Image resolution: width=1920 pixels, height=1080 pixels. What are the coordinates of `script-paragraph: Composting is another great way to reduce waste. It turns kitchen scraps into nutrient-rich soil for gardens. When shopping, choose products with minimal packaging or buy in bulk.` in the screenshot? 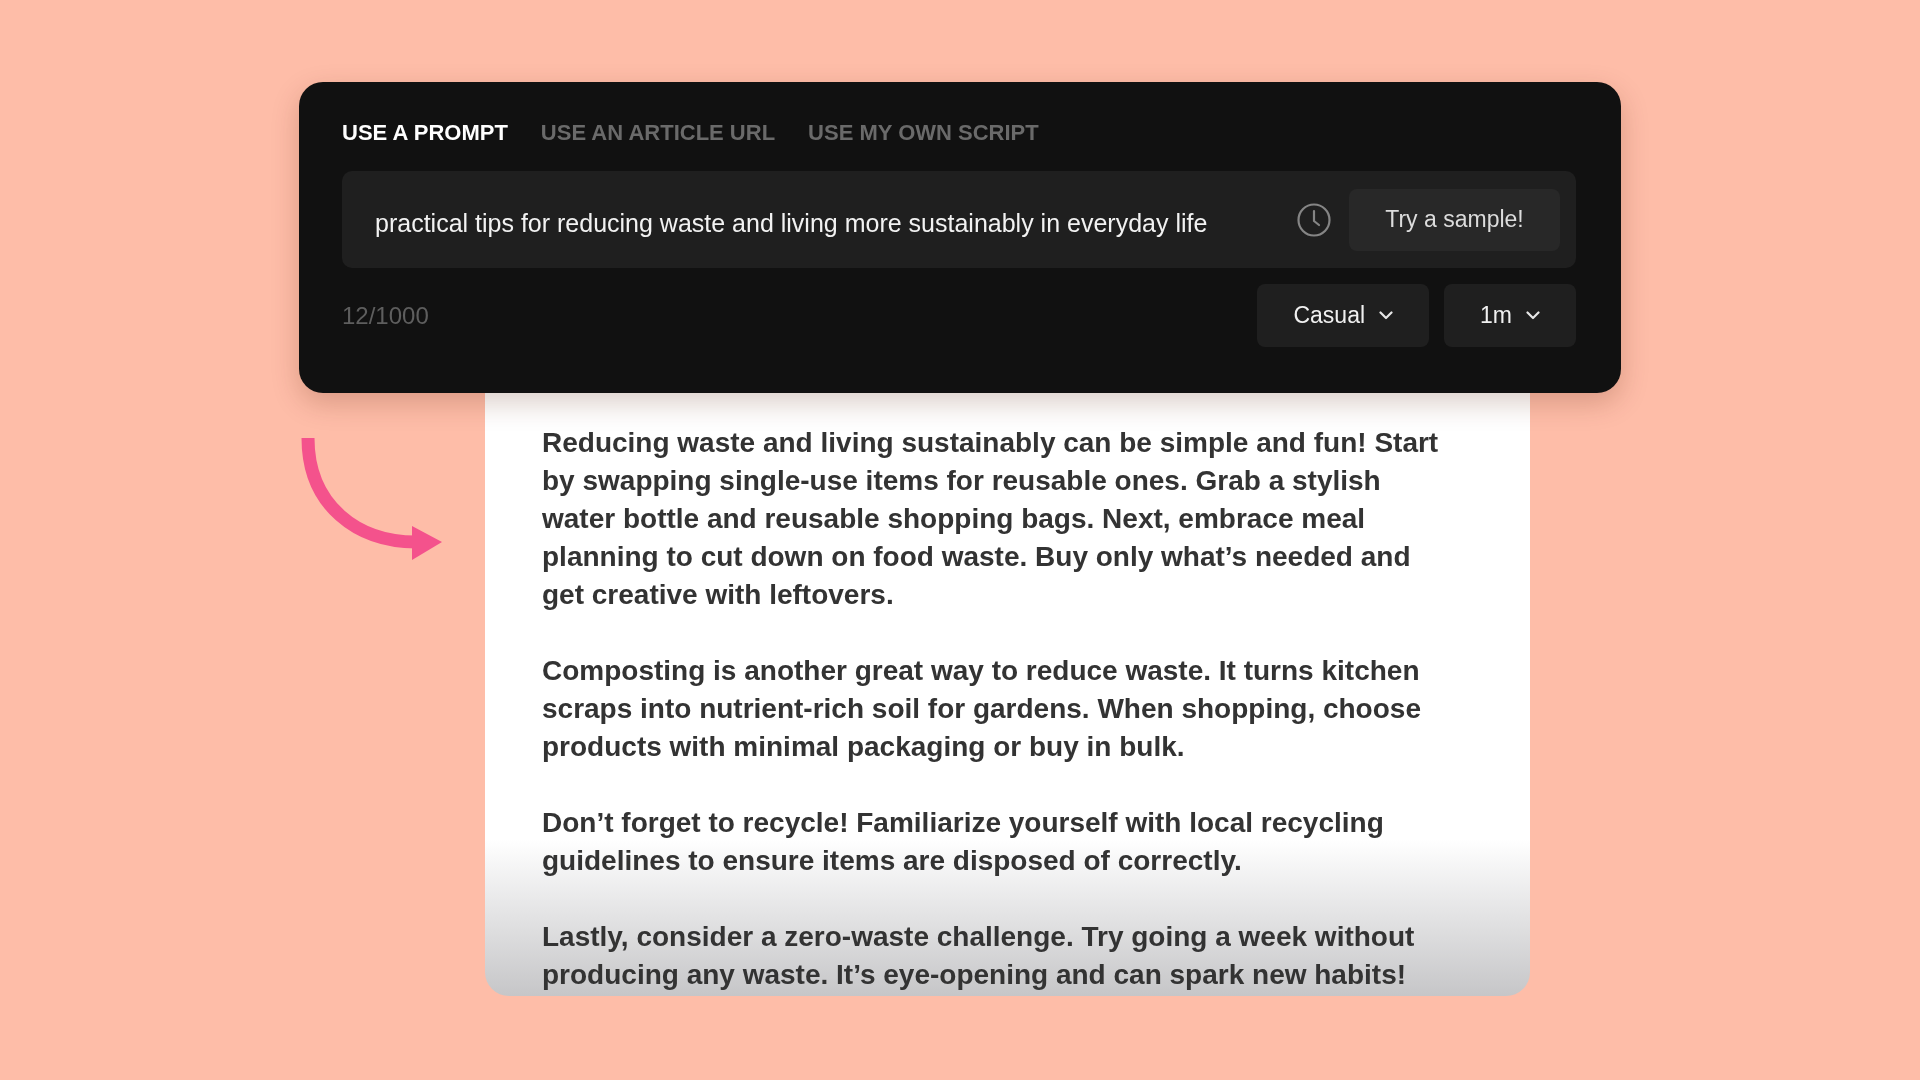 It's located at (982, 709).